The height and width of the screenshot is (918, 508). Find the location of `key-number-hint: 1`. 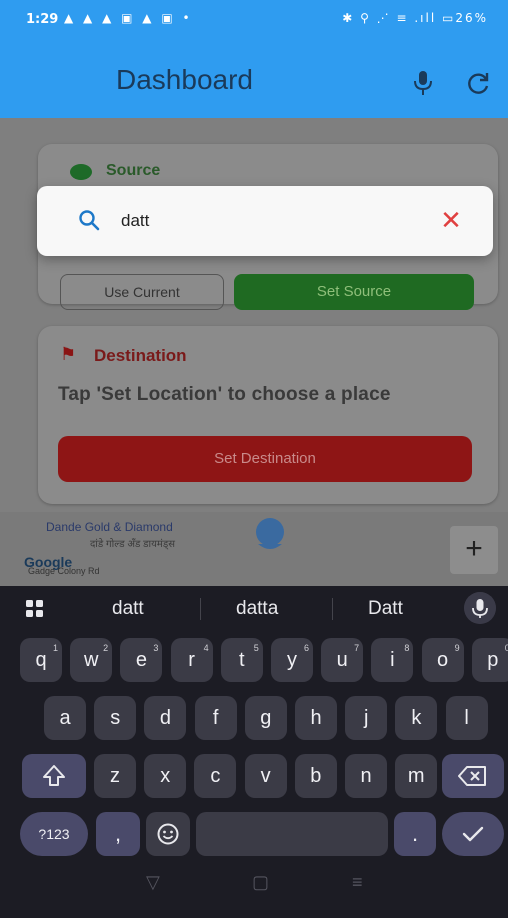

key-number-hint: 1 is located at coordinates (55, 648).